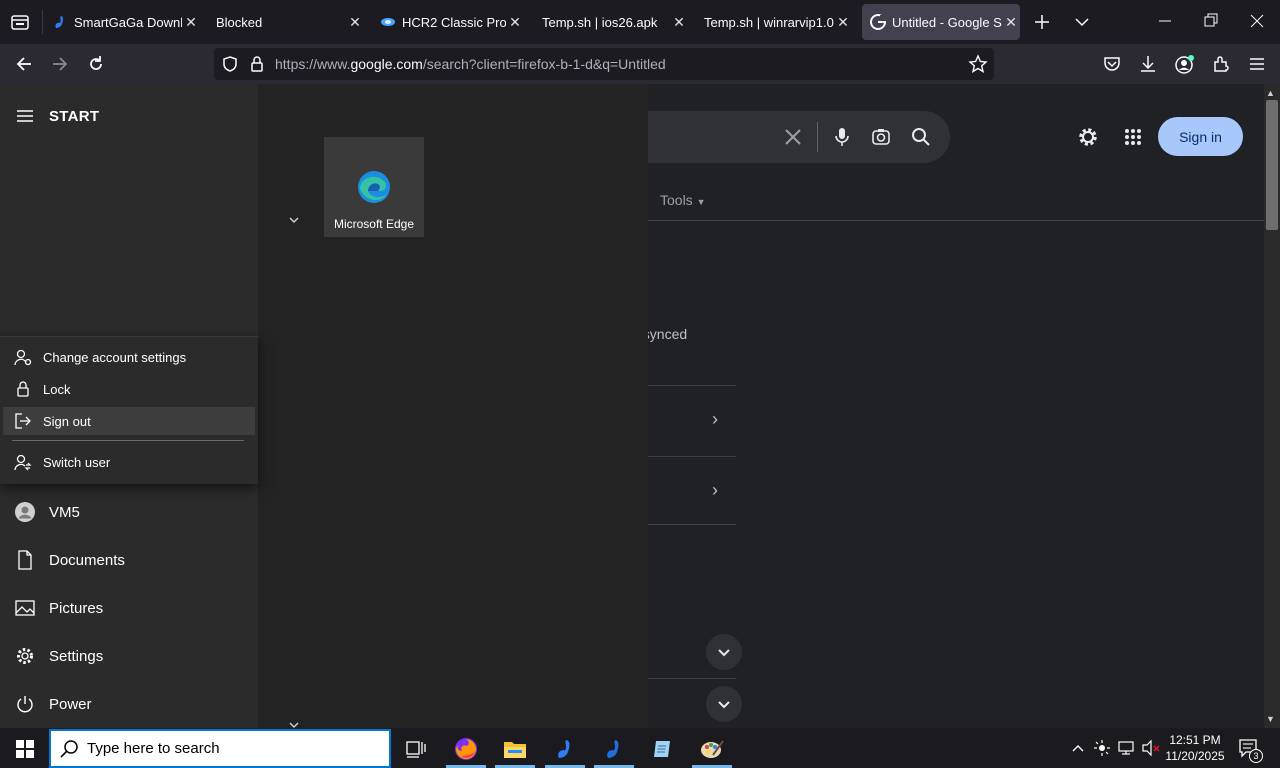  Describe the element at coordinates (600, 22) in the screenshot. I see `tab-title: Temp.sh | ios26.apk` at that location.